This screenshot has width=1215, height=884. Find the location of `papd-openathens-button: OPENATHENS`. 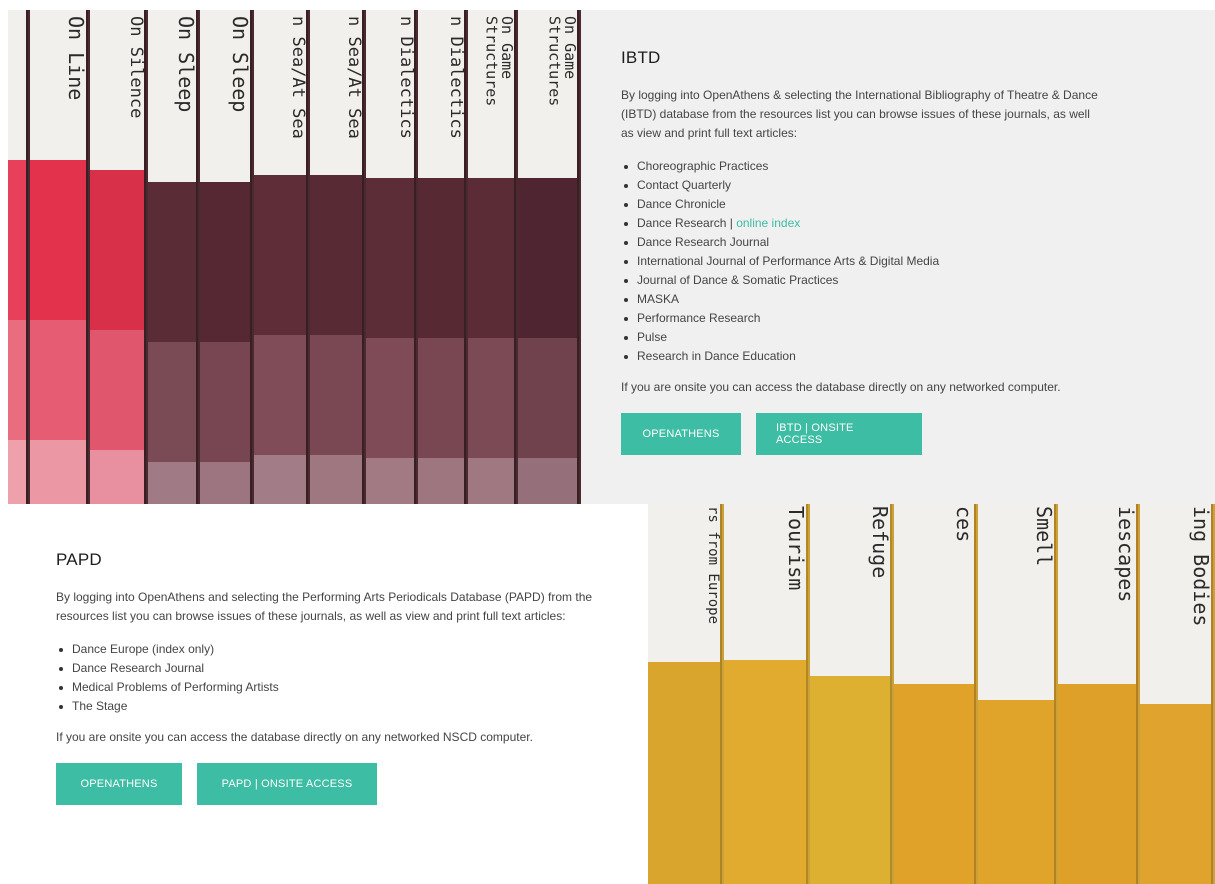

papd-openathens-button: OPENATHENS is located at coordinates (119, 784).